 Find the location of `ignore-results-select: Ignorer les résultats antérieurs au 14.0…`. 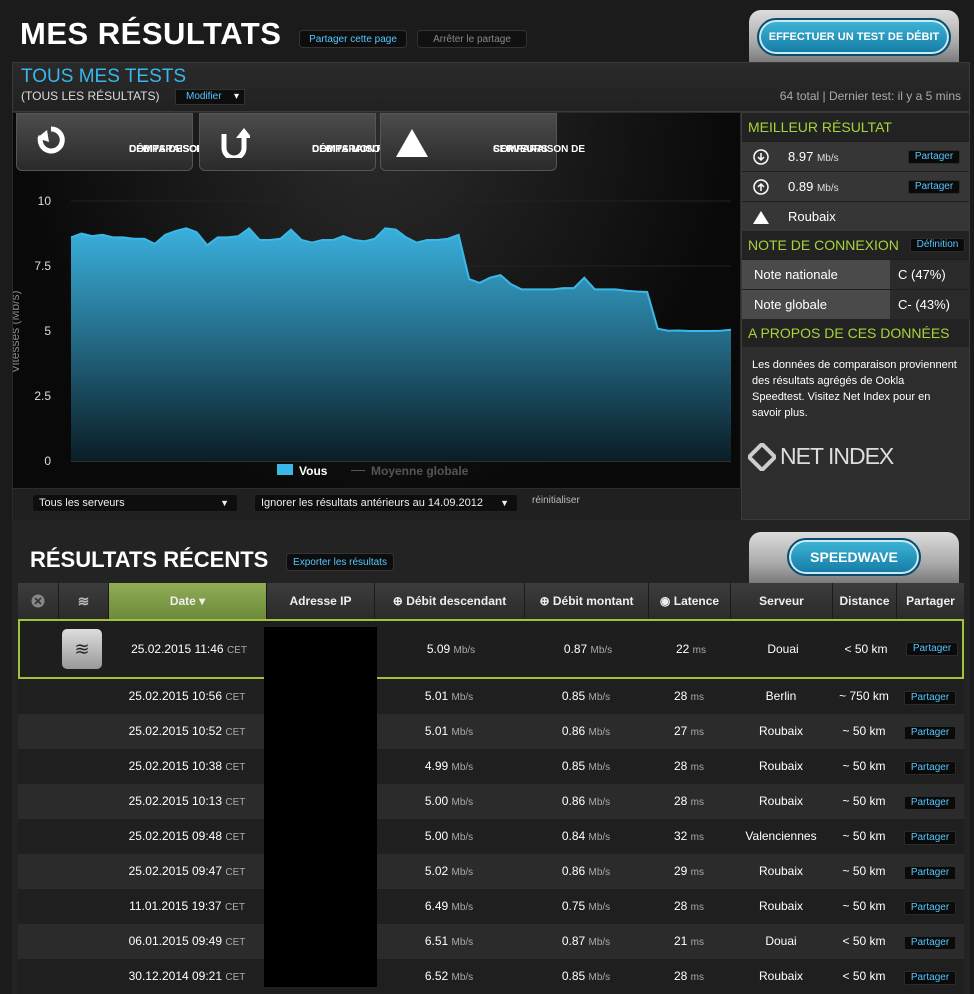

ignore-results-select: Ignorer les résultats antérieurs au 14.0… is located at coordinates (386, 503).